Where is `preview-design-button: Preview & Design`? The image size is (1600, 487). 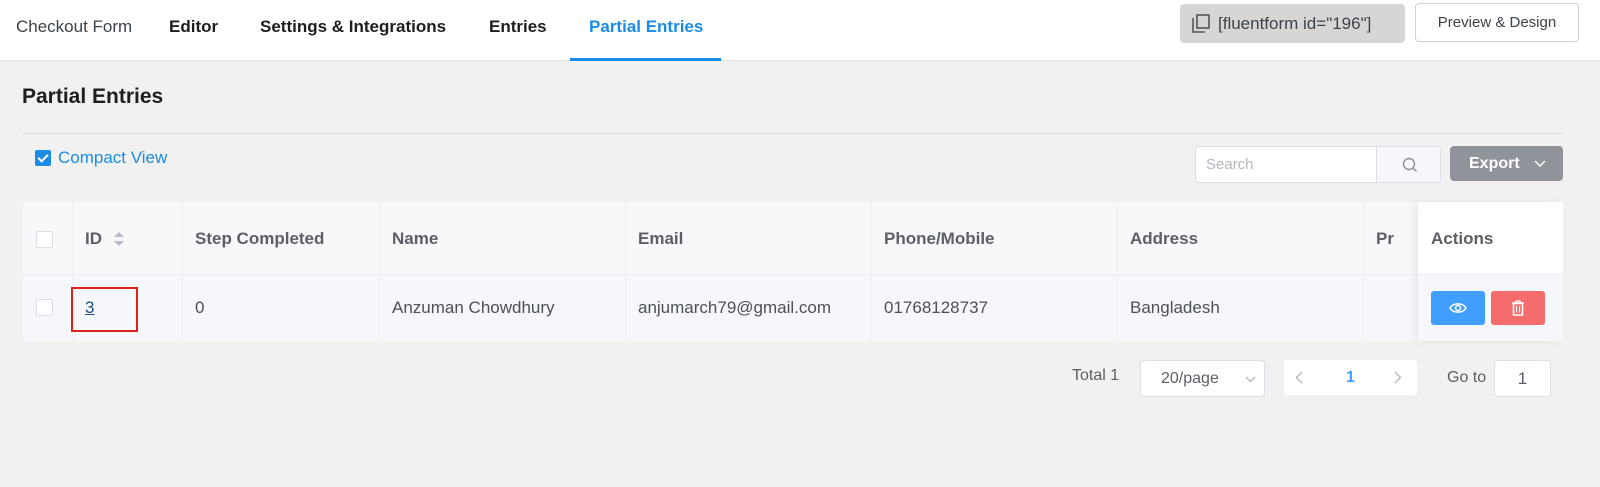
preview-design-button: Preview & Design is located at coordinates (1497, 22).